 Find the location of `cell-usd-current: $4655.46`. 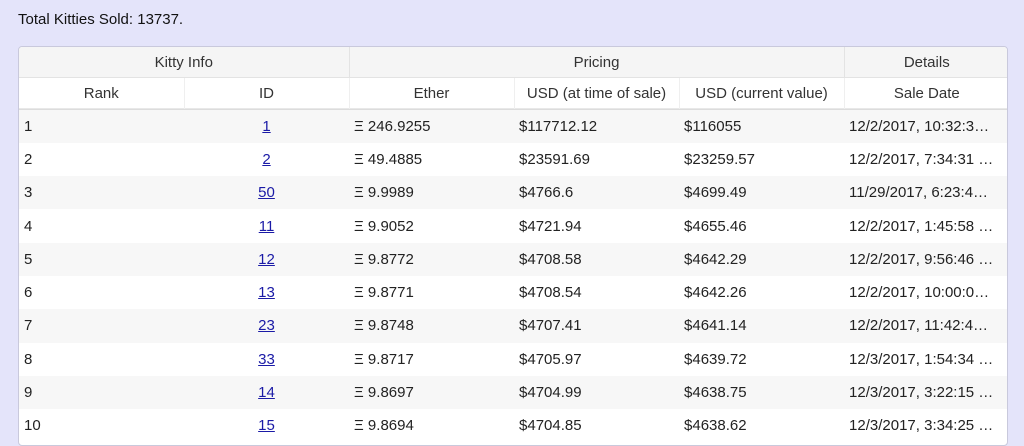

cell-usd-current: $4655.46 is located at coordinates (715, 226).